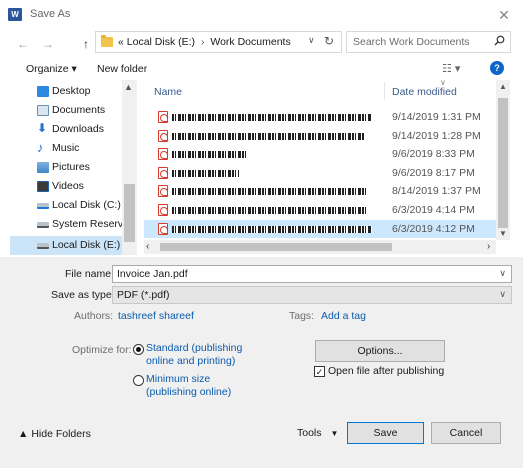  Describe the element at coordinates (54, 434) in the screenshot. I see `hide-folders-button: ▲ Hide Folders` at that location.